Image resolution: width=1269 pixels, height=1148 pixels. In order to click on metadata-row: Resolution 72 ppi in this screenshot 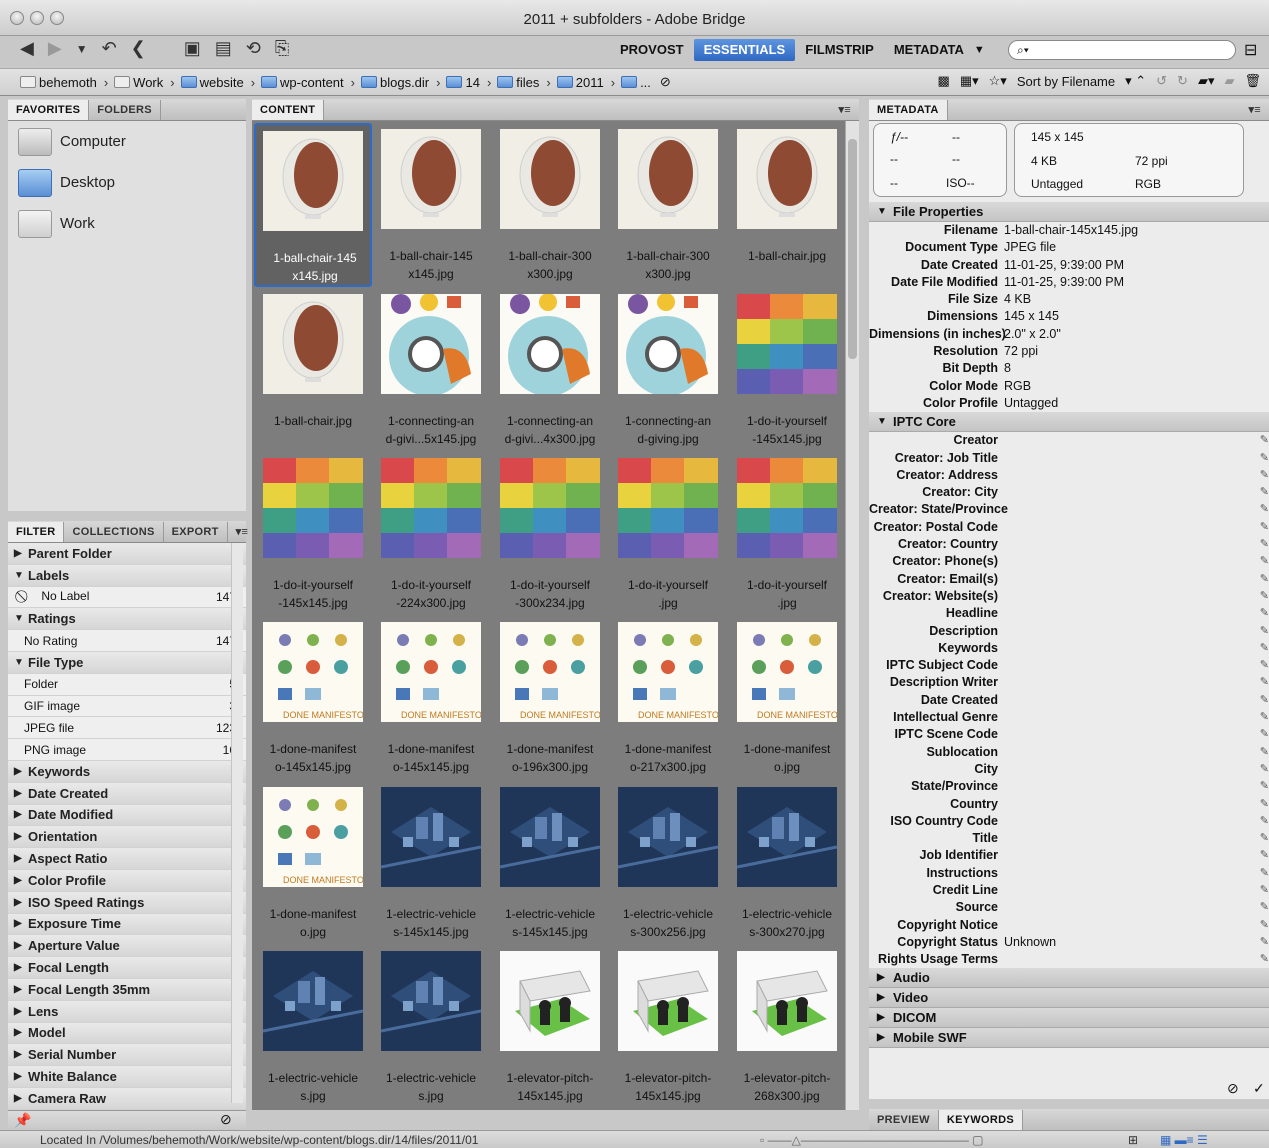, I will do `click(1069, 351)`.